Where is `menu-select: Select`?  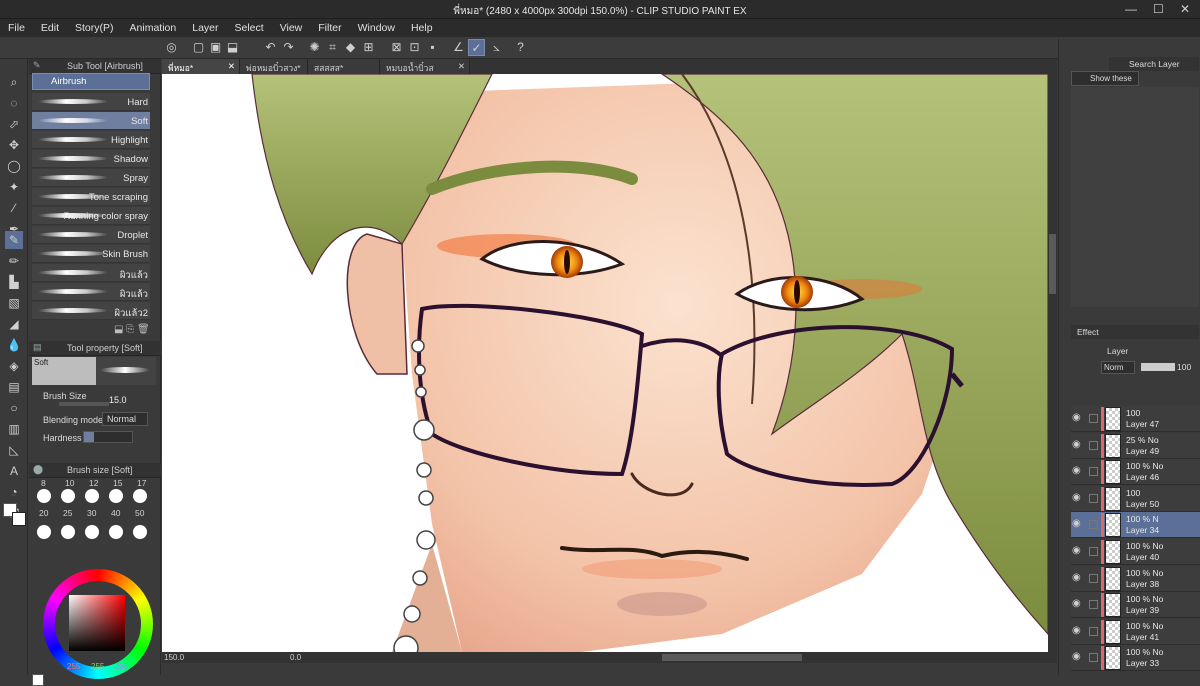
menu-select: Select is located at coordinates (249, 28).